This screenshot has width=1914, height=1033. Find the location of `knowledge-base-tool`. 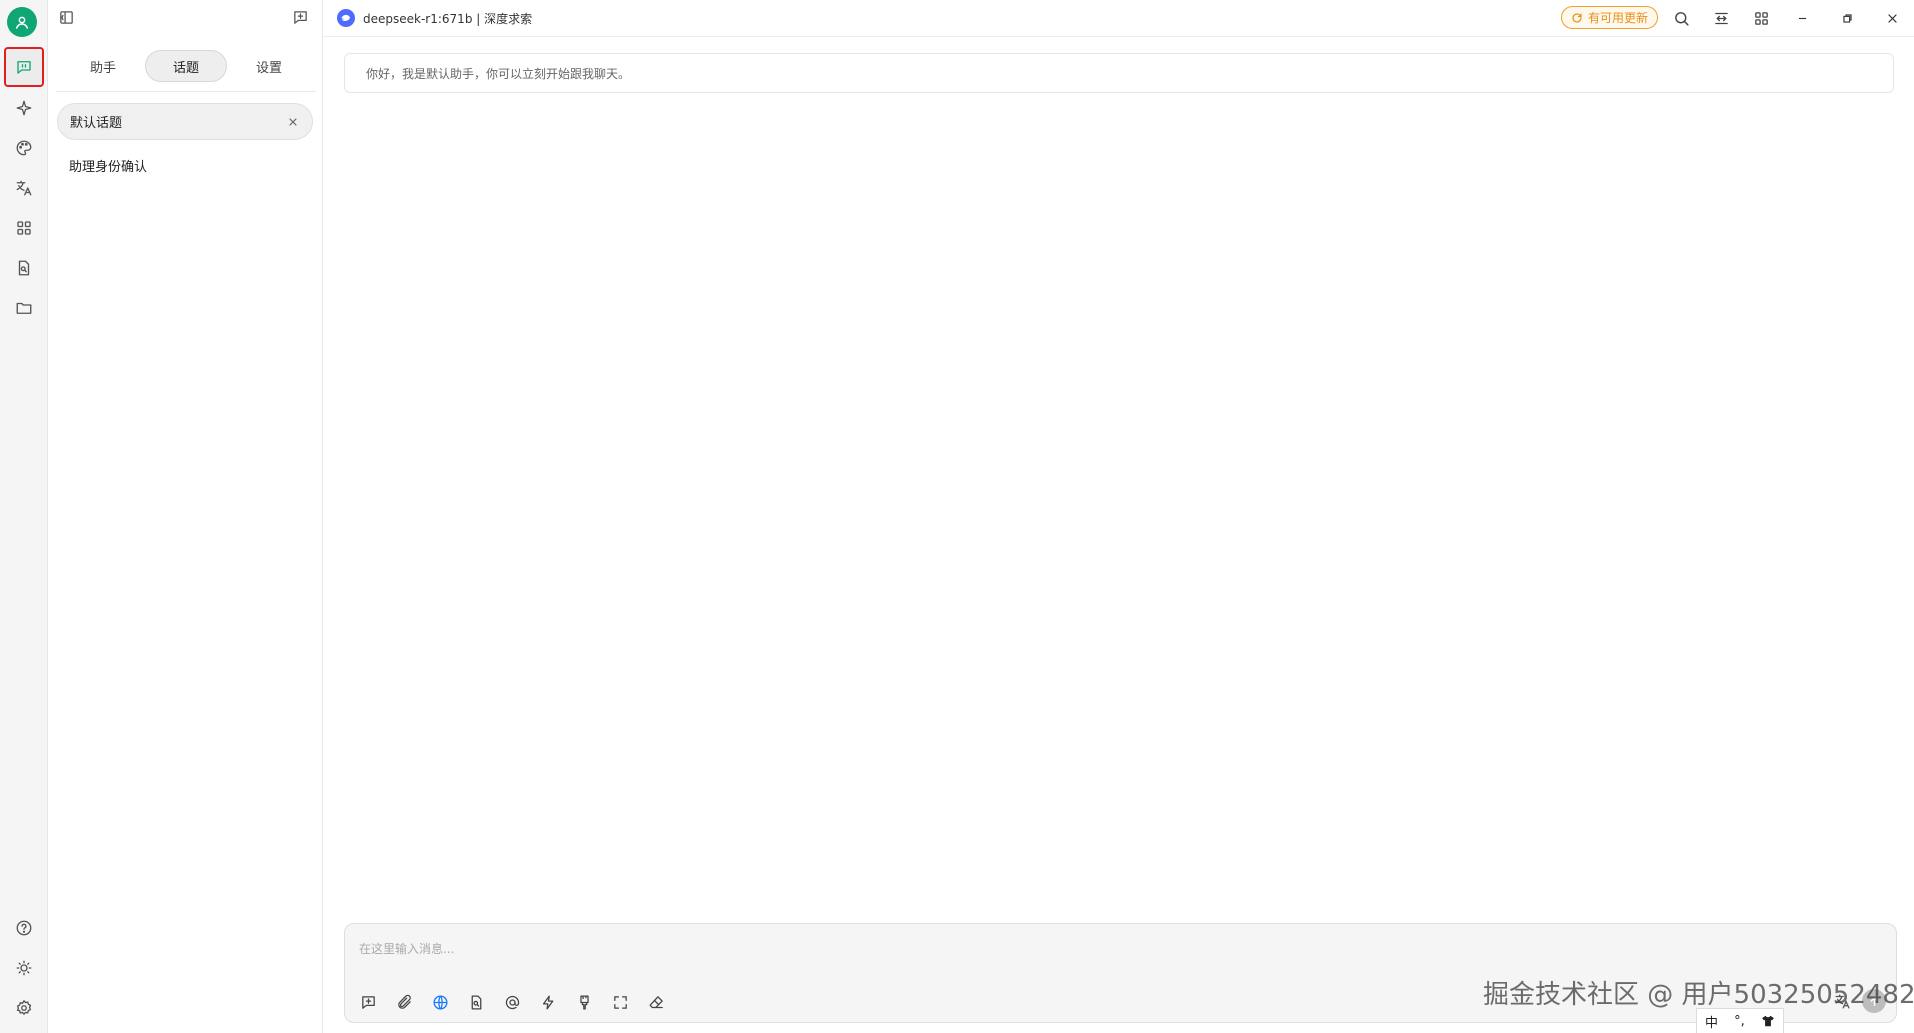

knowledge-base-tool is located at coordinates (476, 1002).